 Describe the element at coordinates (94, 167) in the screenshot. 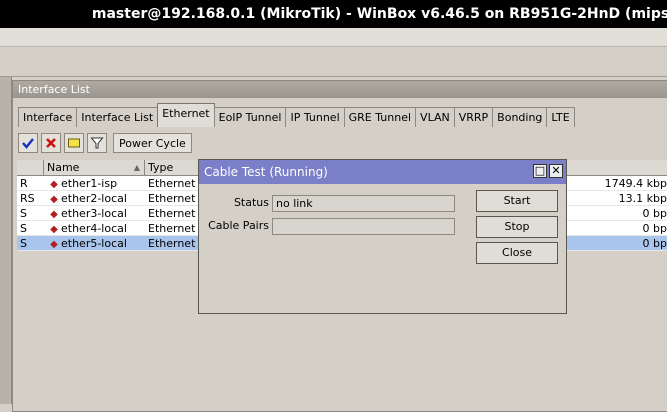

I see `col-name: Name ▲` at that location.